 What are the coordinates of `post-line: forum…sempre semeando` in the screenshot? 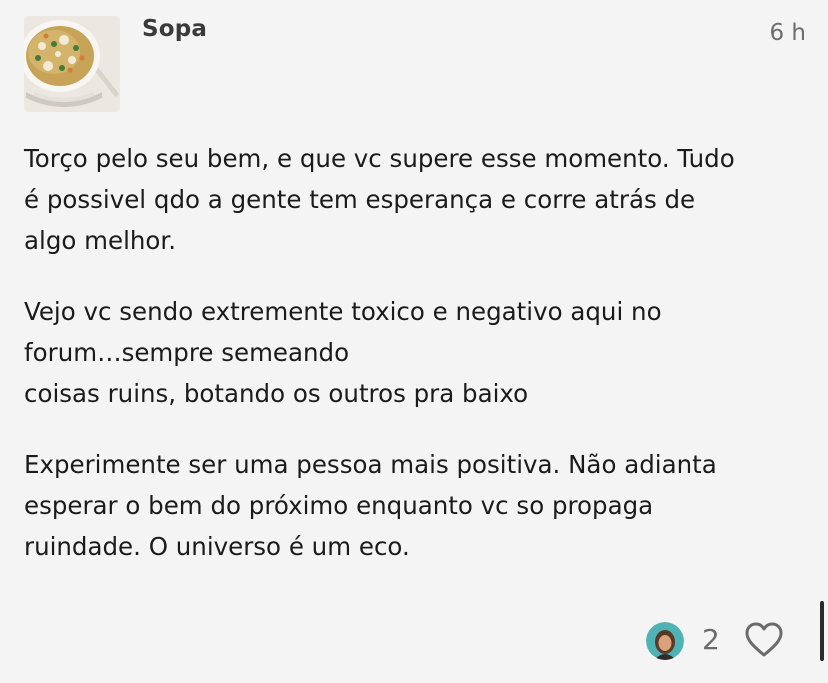 It's located at (187, 352).